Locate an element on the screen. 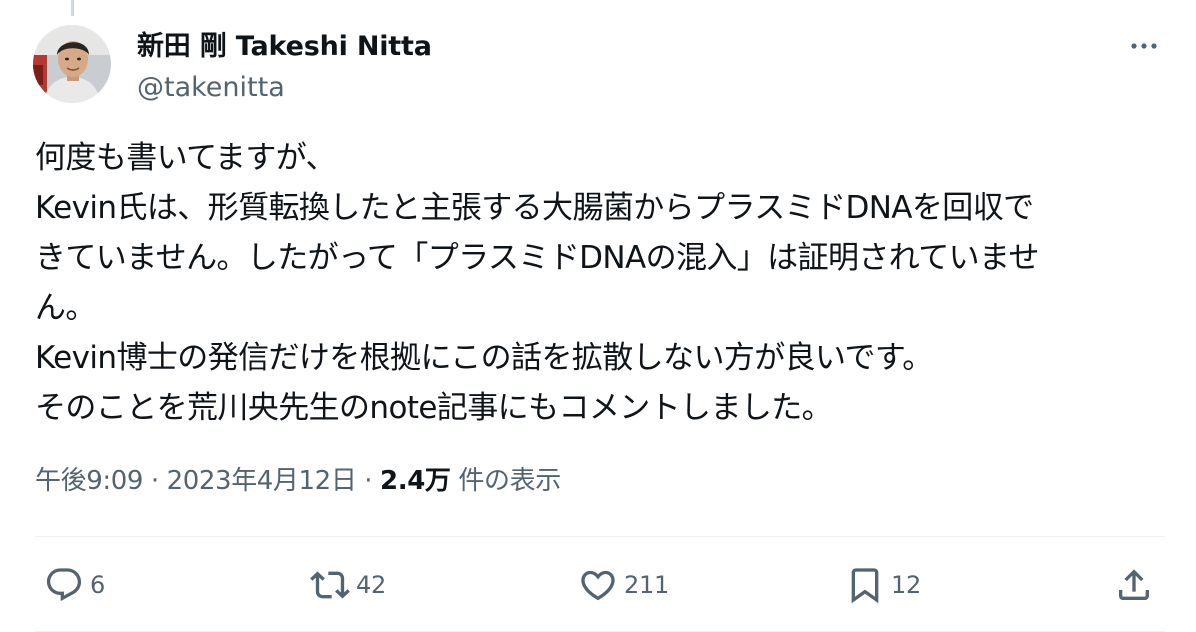 Image resolution: width=1196 pixels, height=632 pixels. more-options-button is located at coordinates (1144, 46).